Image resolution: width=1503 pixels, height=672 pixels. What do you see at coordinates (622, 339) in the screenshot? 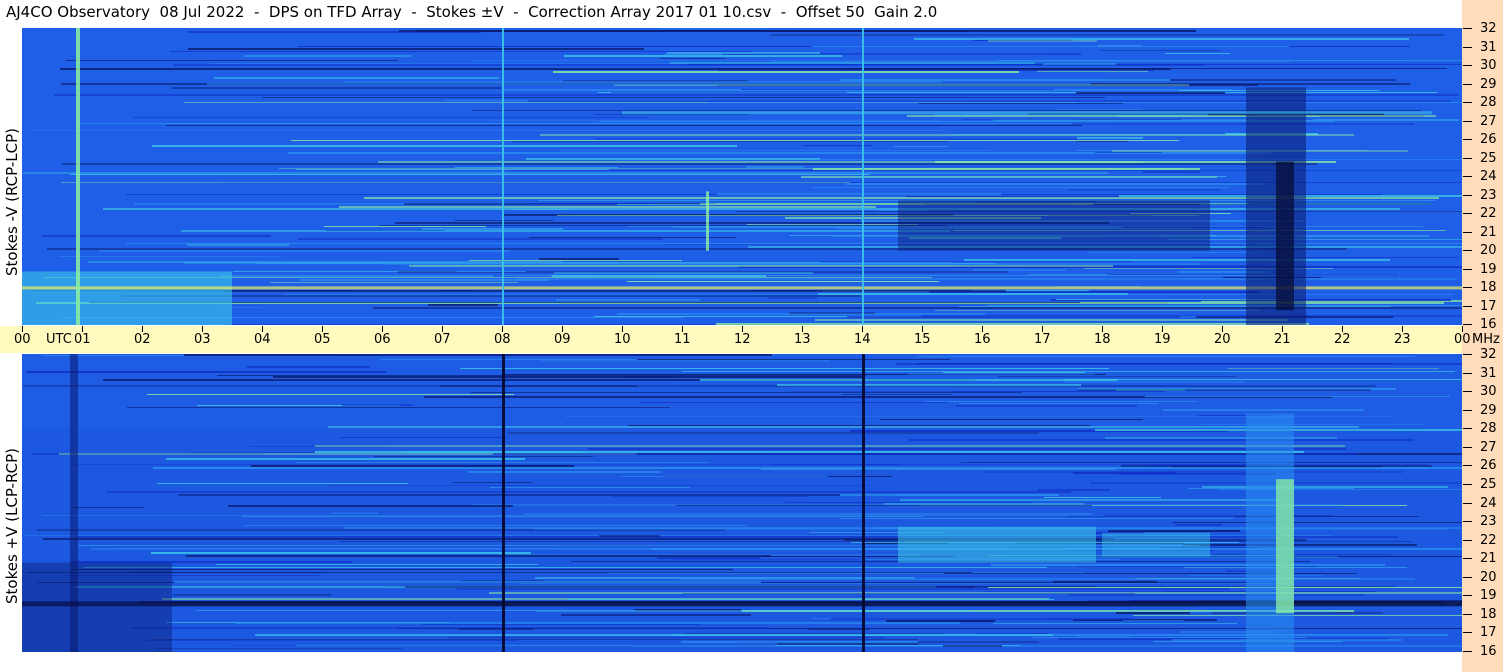
I see `time-tick-label: 10` at bounding box center [622, 339].